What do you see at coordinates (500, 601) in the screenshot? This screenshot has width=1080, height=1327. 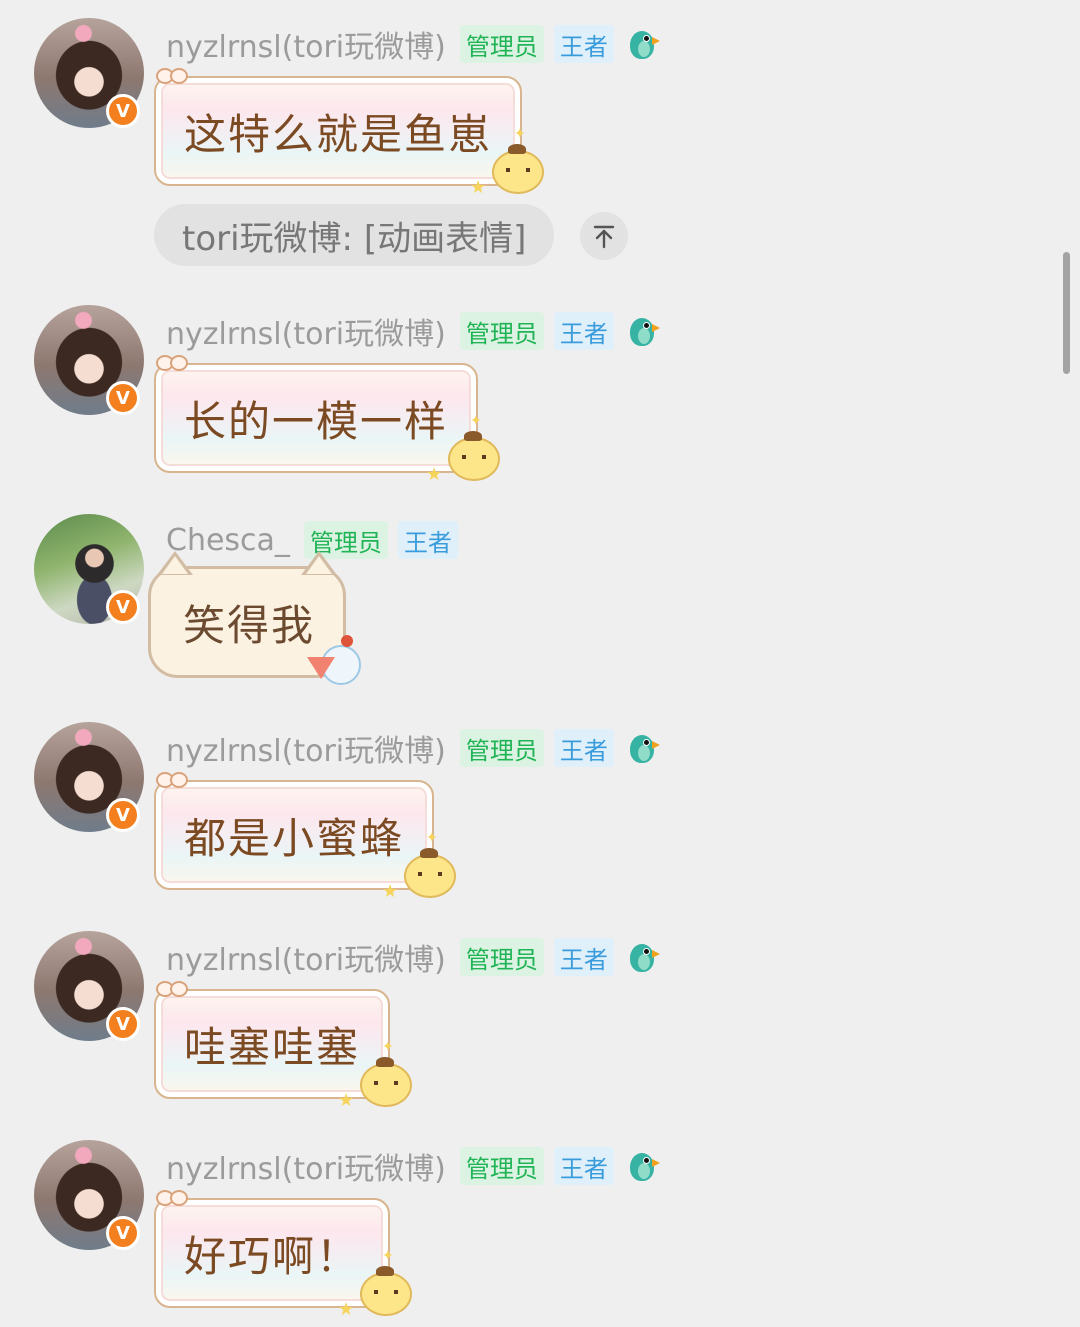 I see `chat-message: V Chesca_ 管理员 王者 笑得我` at bounding box center [500, 601].